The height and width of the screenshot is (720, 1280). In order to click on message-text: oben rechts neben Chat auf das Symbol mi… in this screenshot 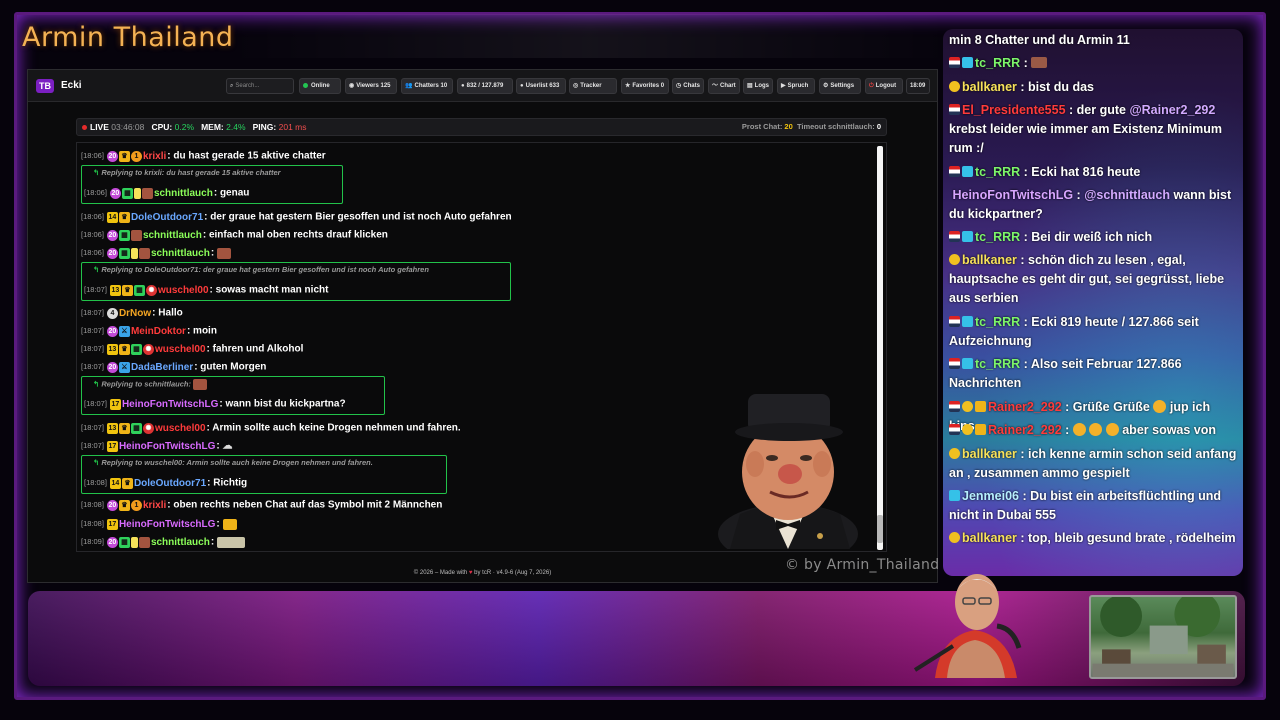, I will do `click(308, 505)`.